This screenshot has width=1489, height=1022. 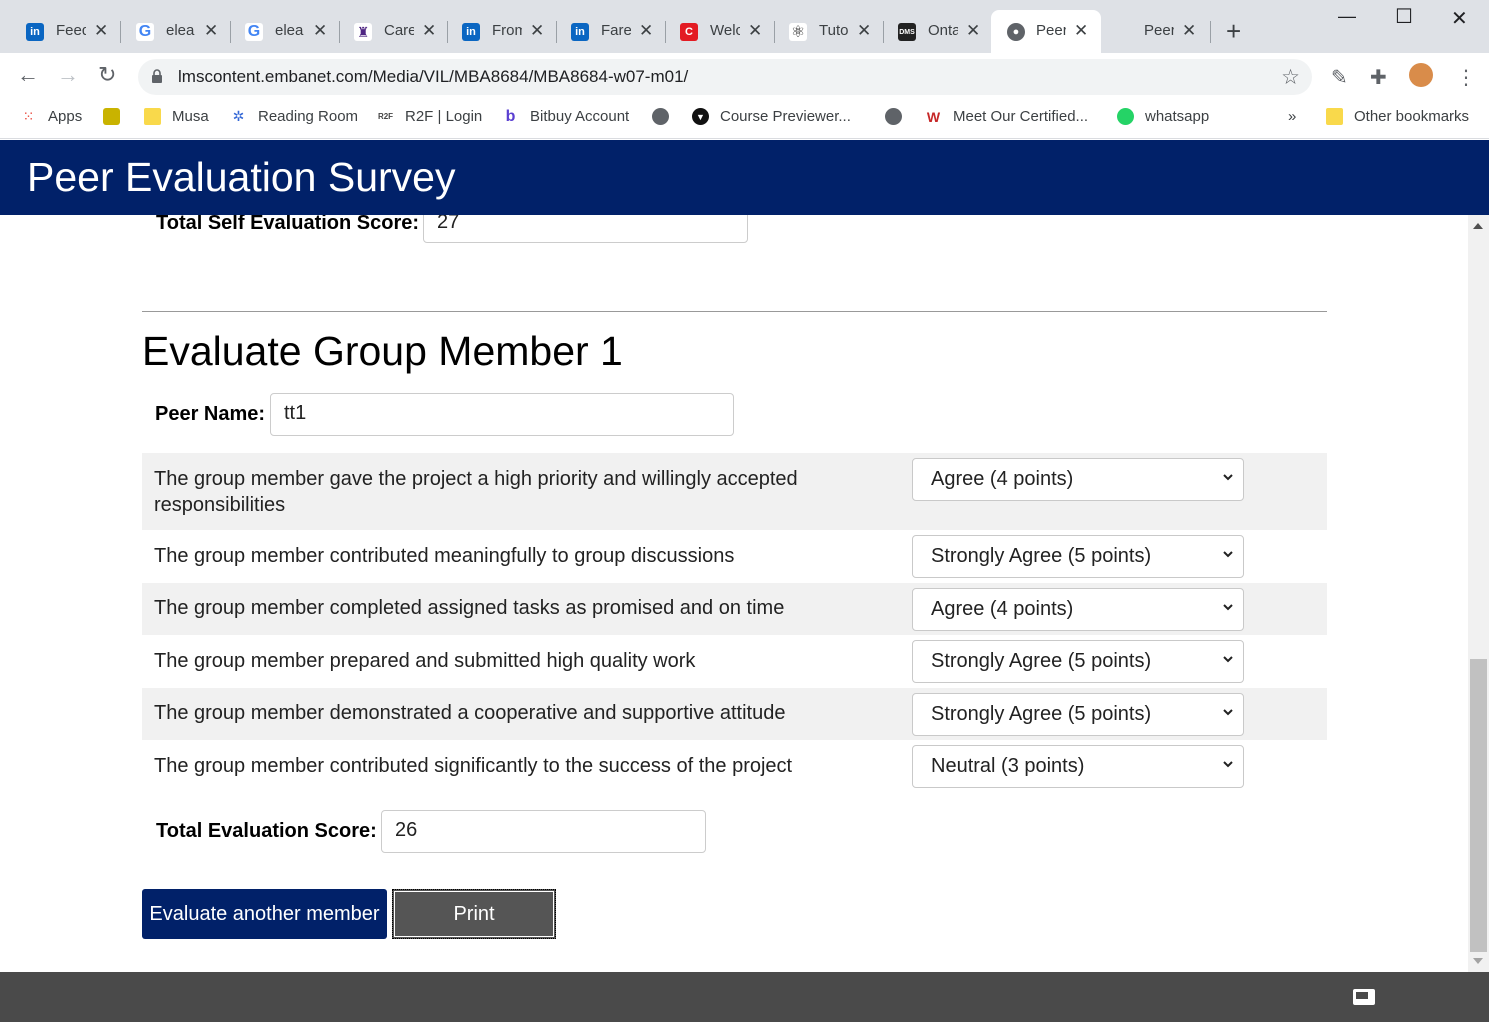 I want to click on bookmark-label: Apps, so click(x=65, y=116).